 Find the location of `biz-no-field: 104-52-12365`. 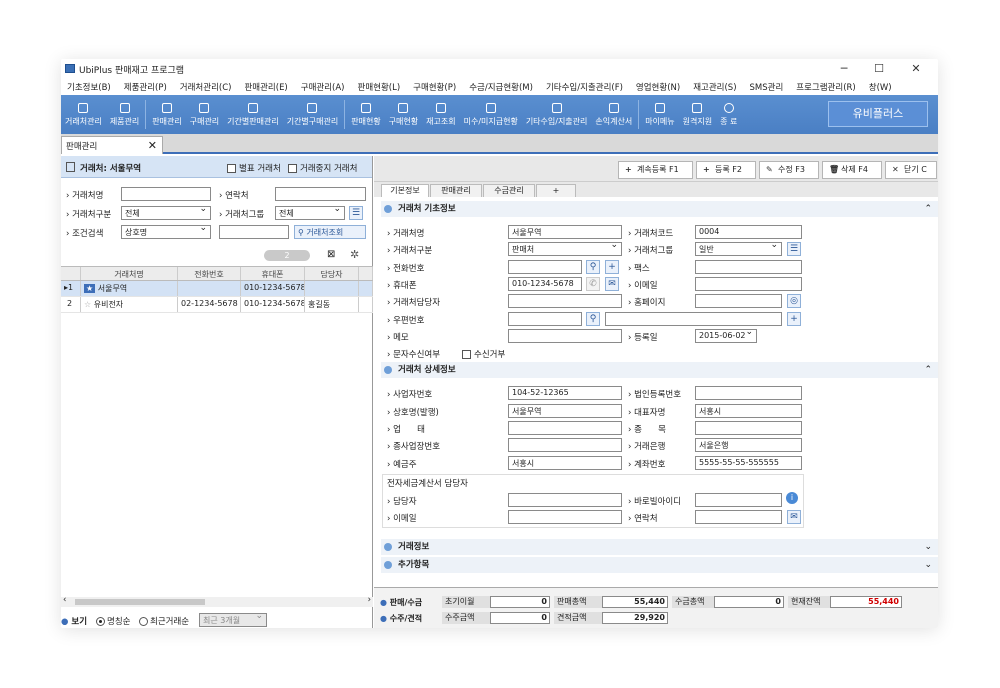

biz-no-field: 104-52-12365 is located at coordinates (565, 393).